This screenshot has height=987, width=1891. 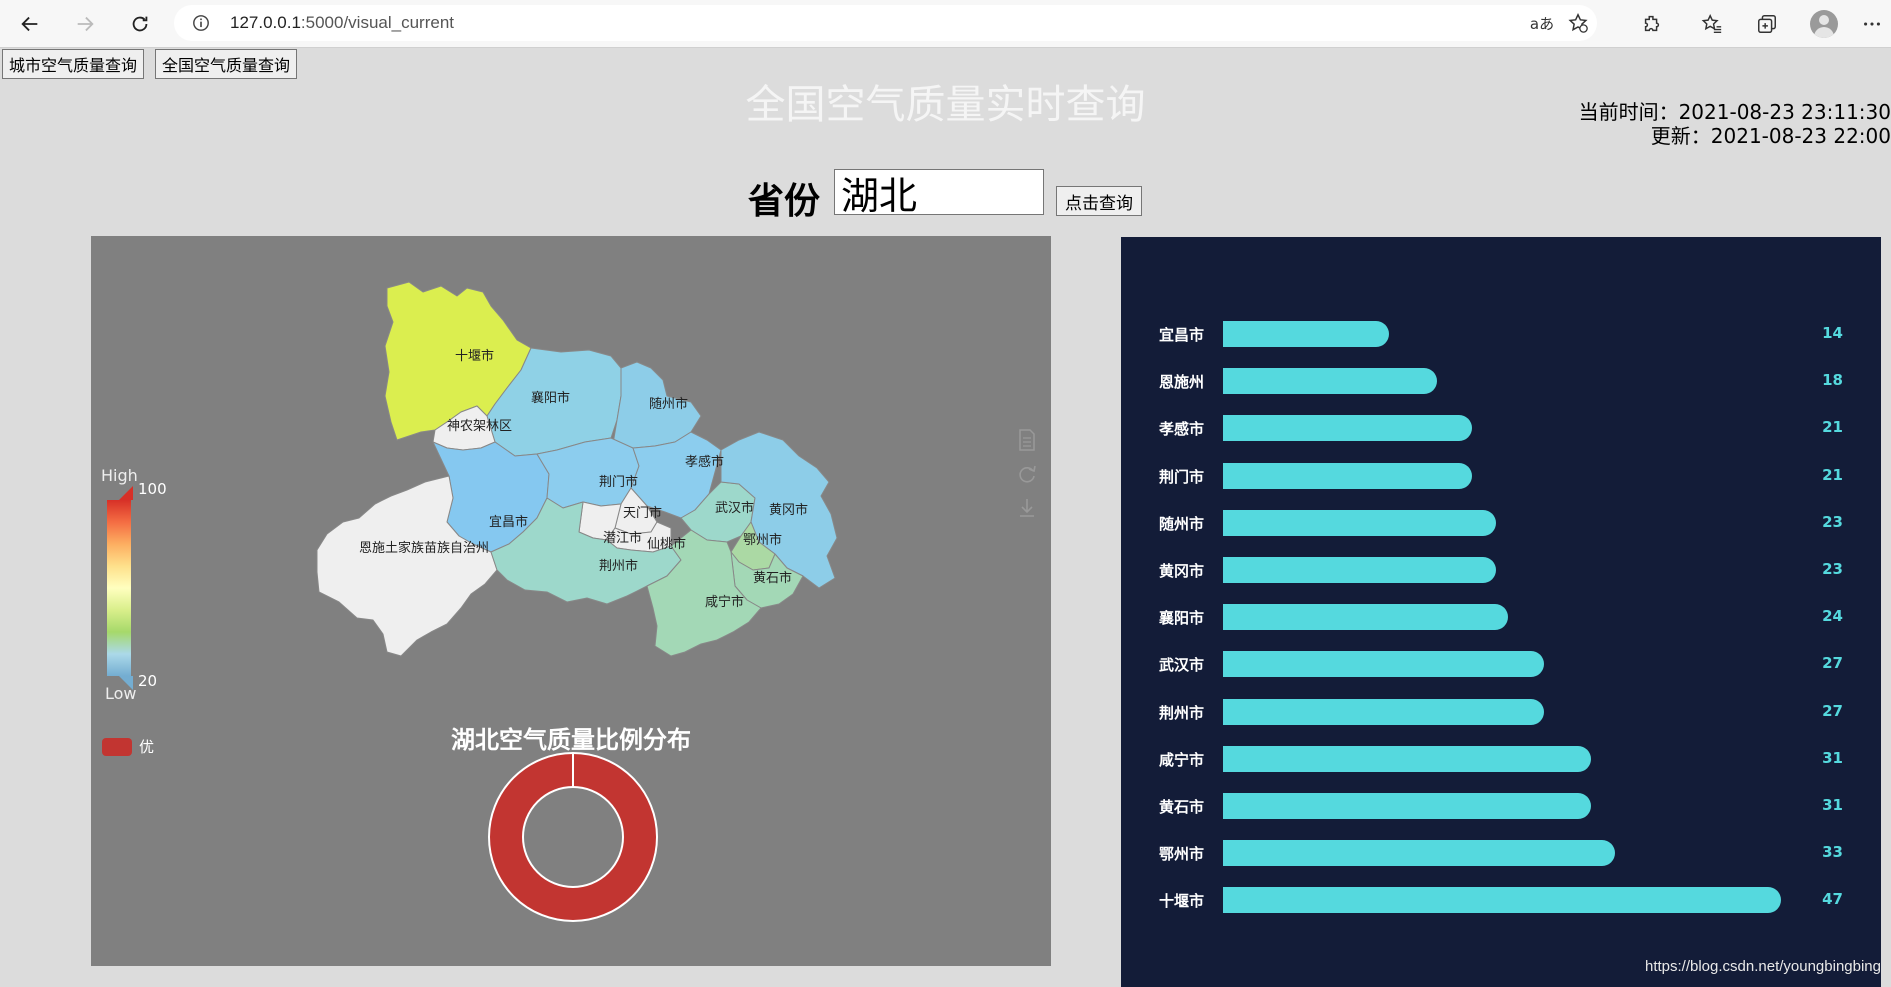 What do you see at coordinates (377, 22) in the screenshot?
I see `url-path: :5000/visual_current` at bounding box center [377, 22].